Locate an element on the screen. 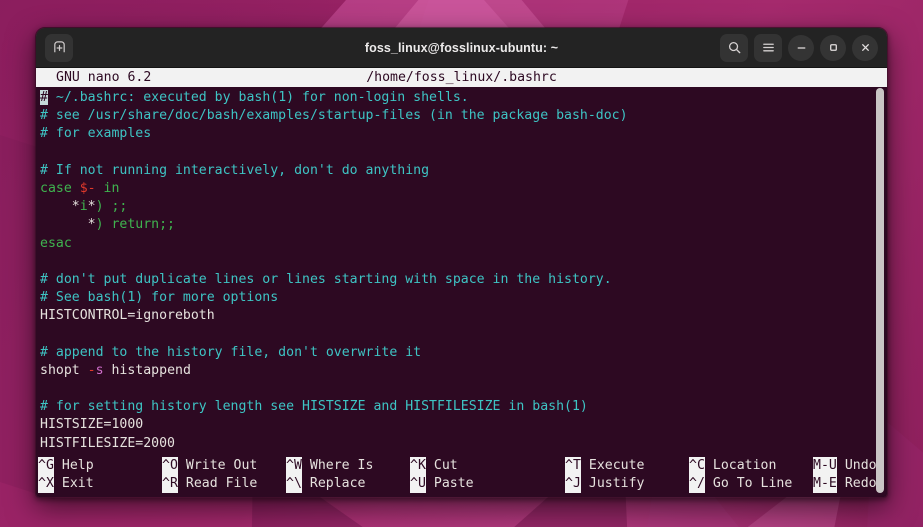 The height and width of the screenshot is (527, 923). new-tab-icon is located at coordinates (59, 47).